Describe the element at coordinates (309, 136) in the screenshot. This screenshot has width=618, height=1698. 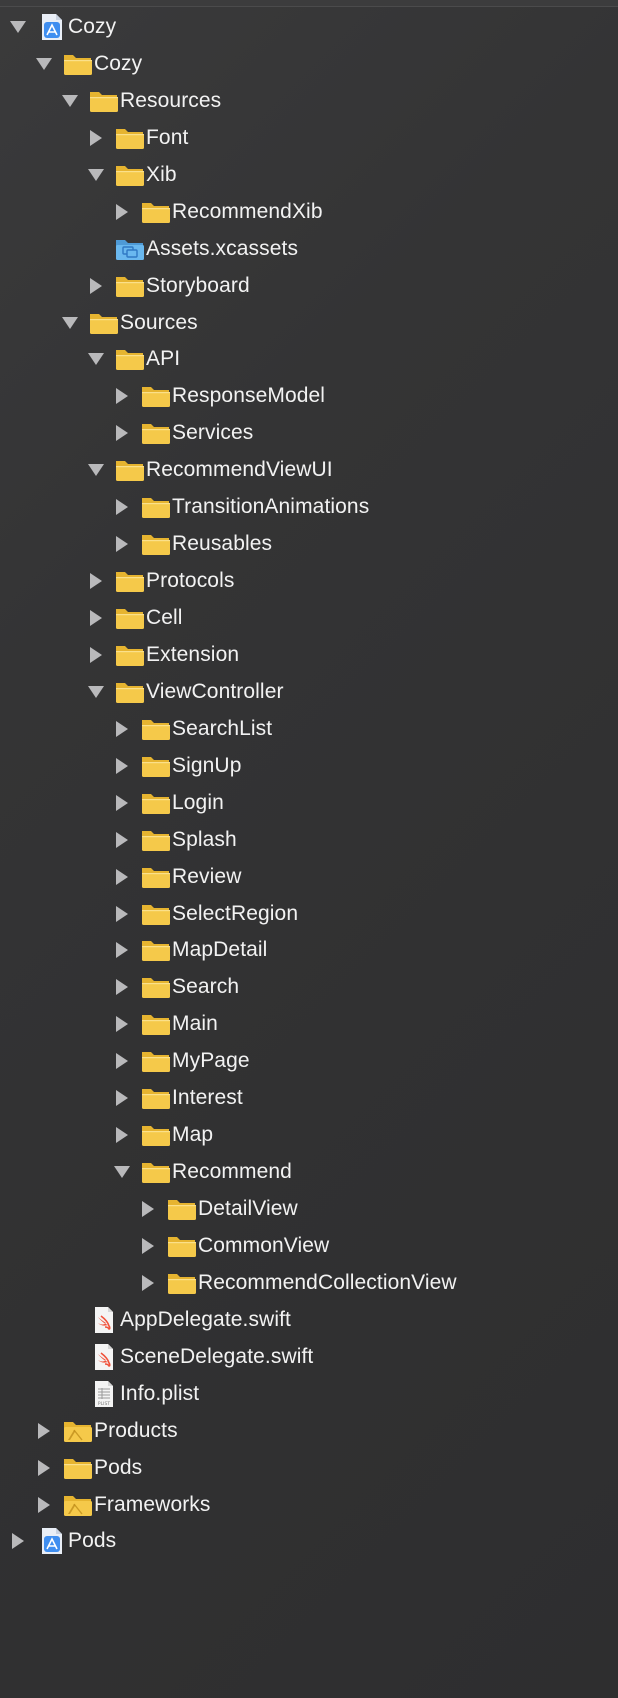
I see `navigator-row: Font` at that location.